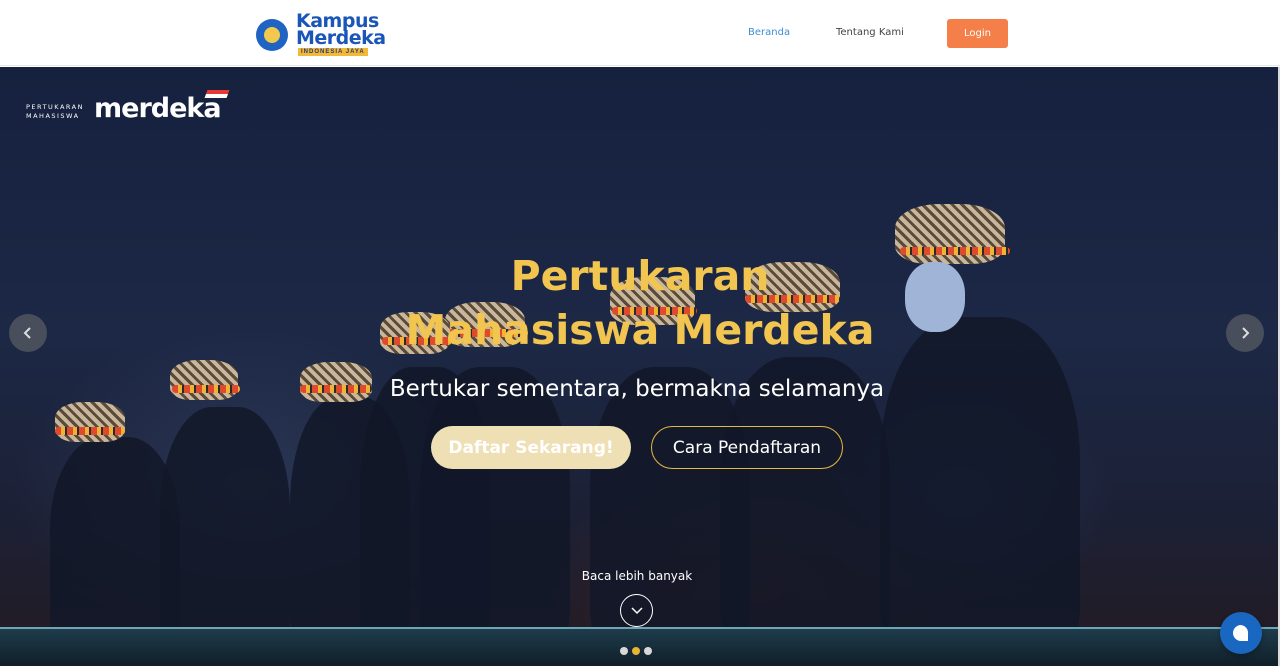 Image resolution: width=1280 pixels, height=666 pixels. I want to click on logo-line-2: Merdeka, so click(341, 38).